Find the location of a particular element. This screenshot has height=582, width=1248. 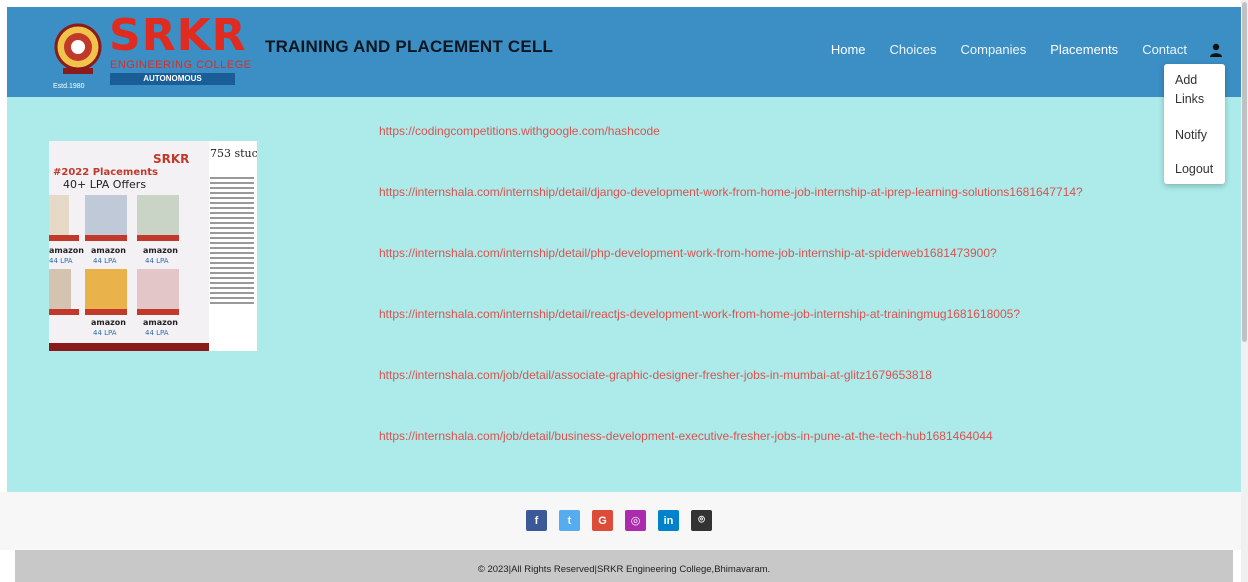

logo-subtitle: ENGINEERING COLLEGE is located at coordinates (181, 65).